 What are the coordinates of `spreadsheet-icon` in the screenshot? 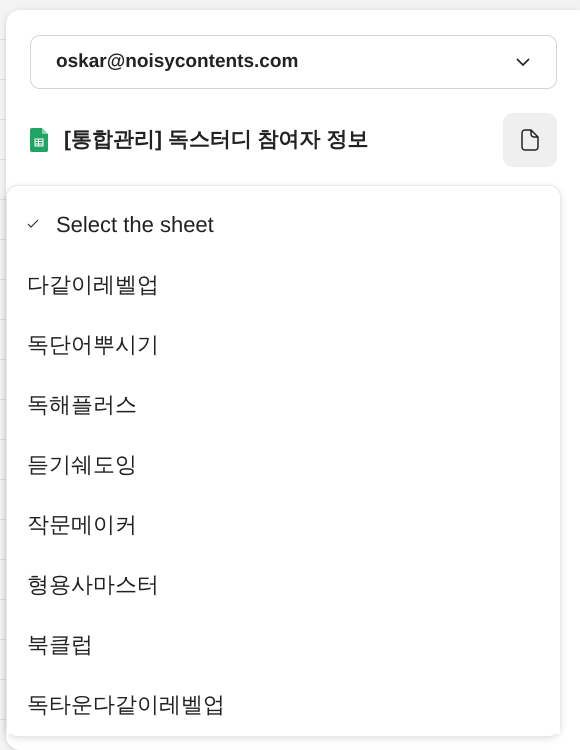 It's located at (39, 140).